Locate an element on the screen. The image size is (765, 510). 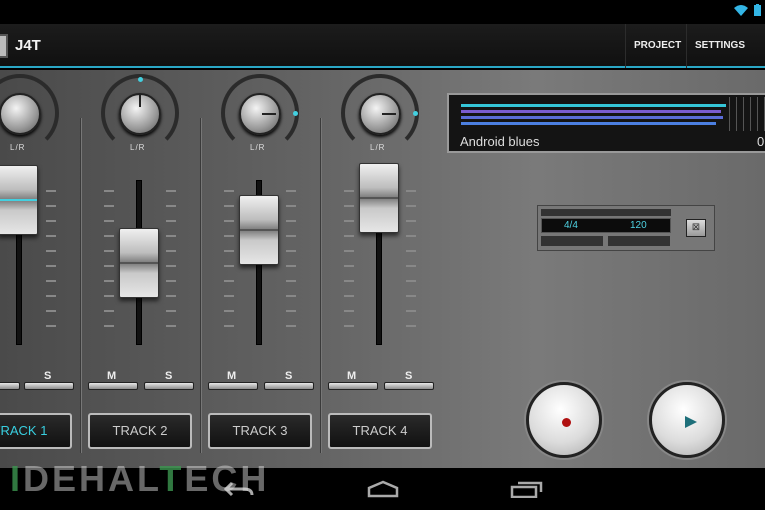
metronome-button: ⊠ is located at coordinates (696, 228).